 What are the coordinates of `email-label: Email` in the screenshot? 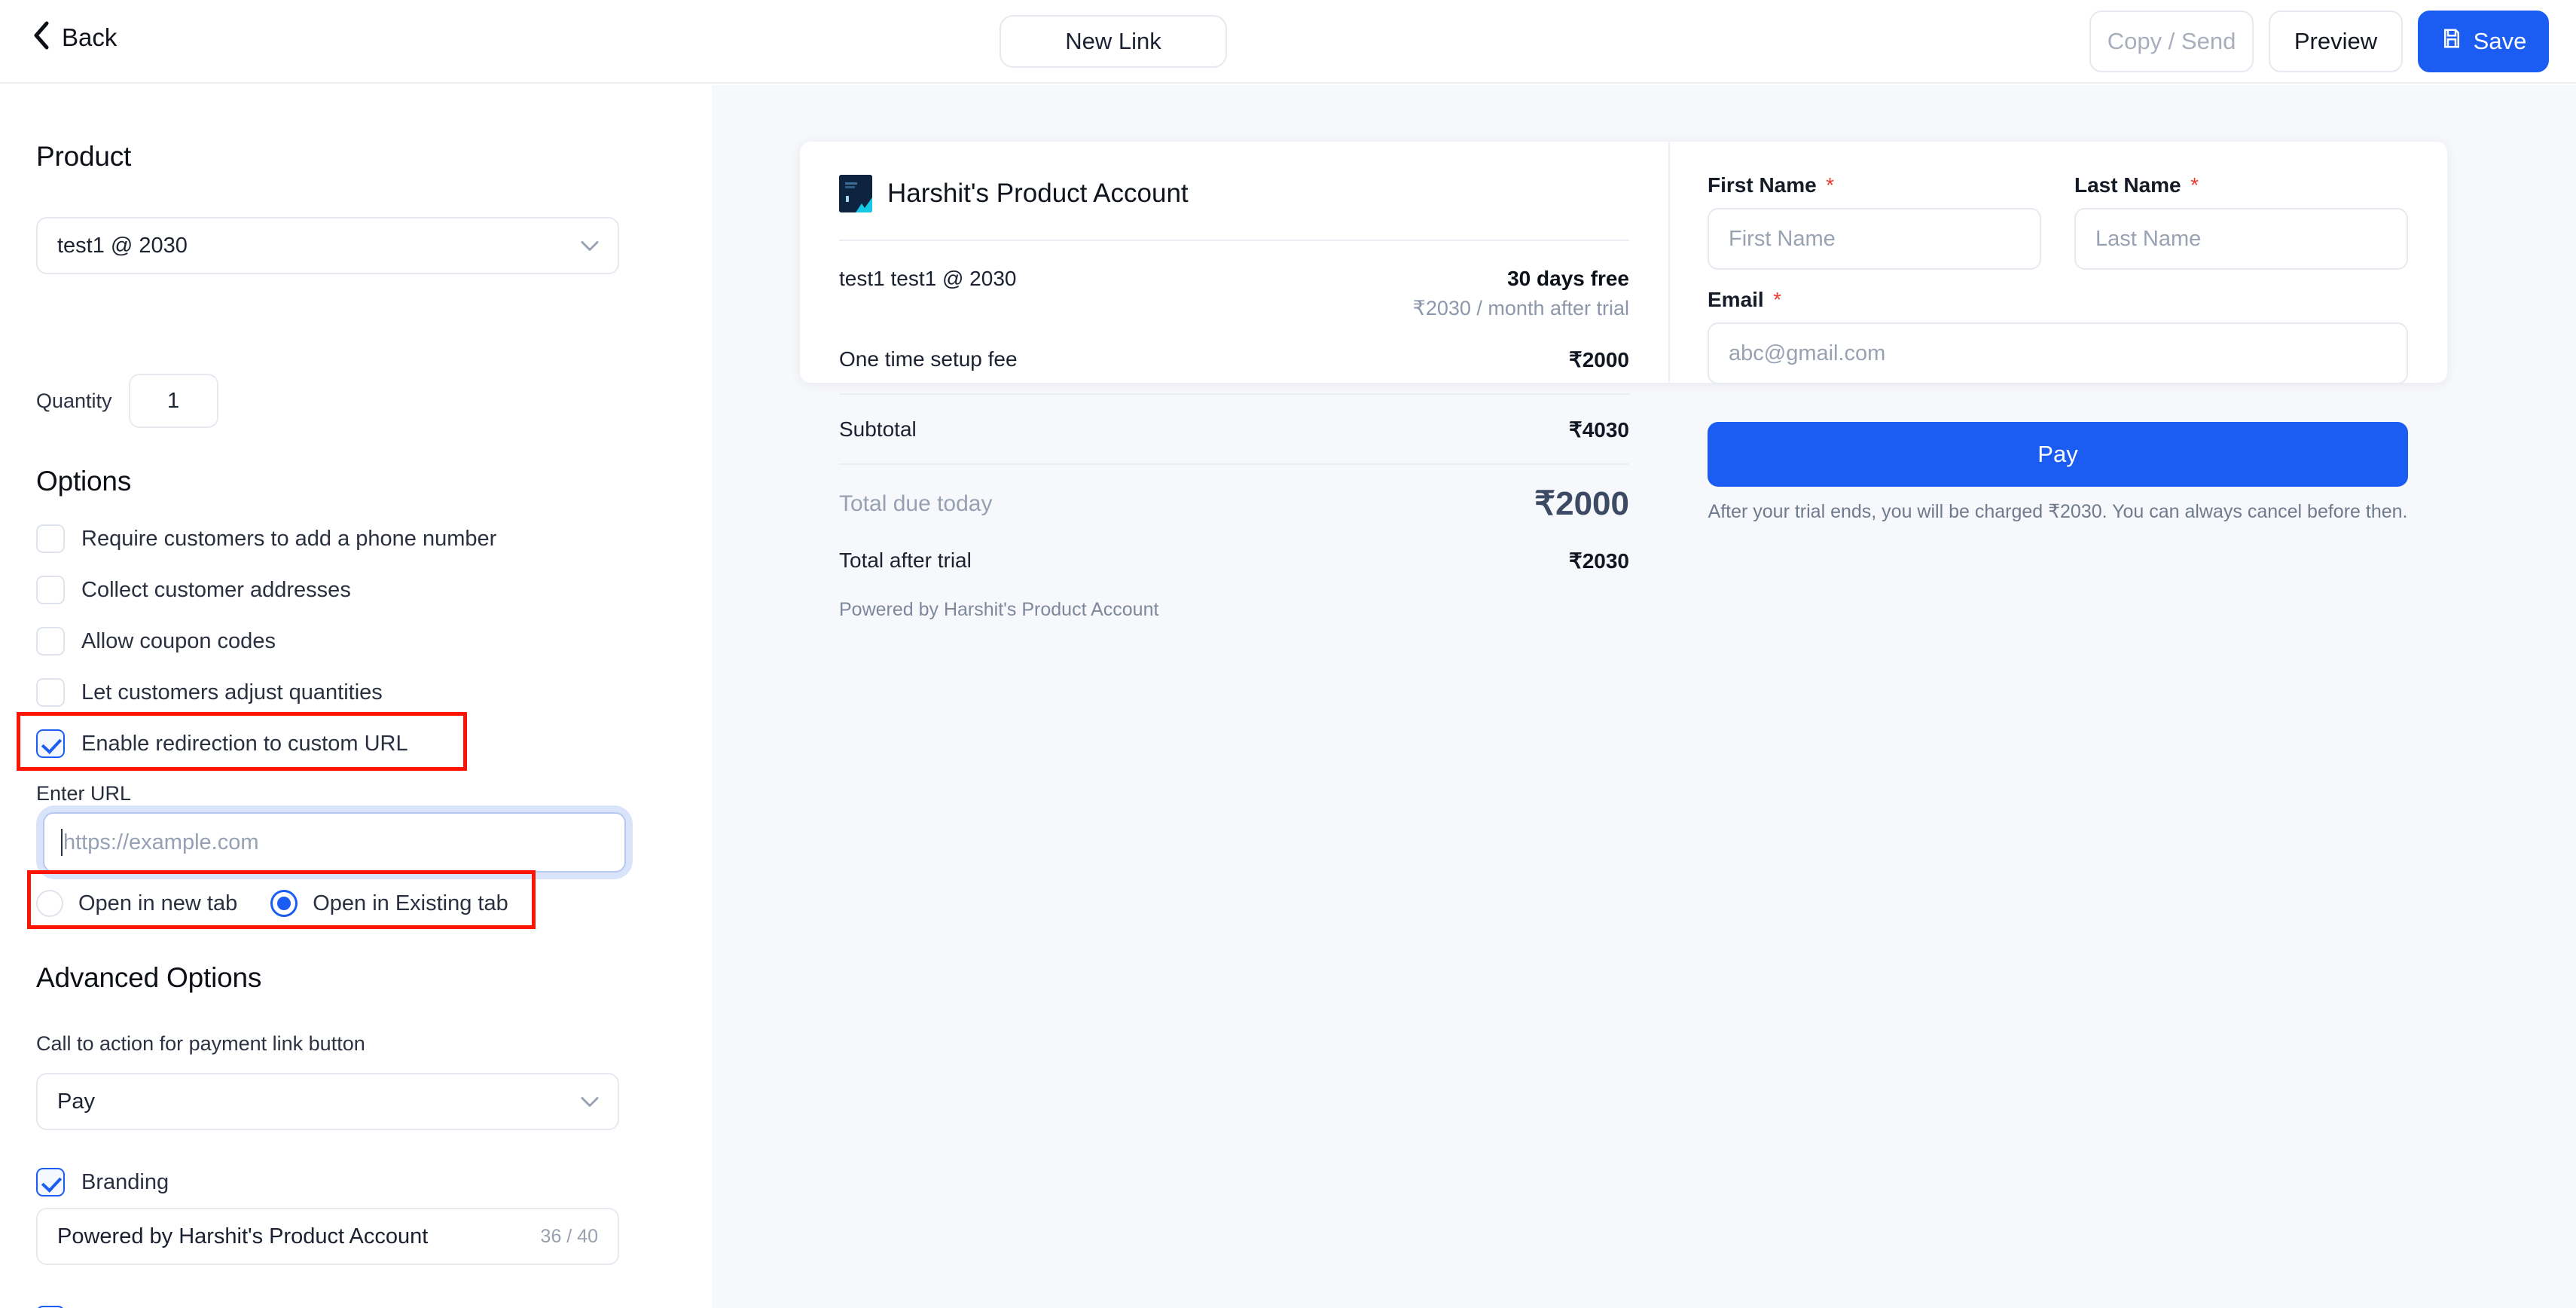 It's located at (1736, 300).